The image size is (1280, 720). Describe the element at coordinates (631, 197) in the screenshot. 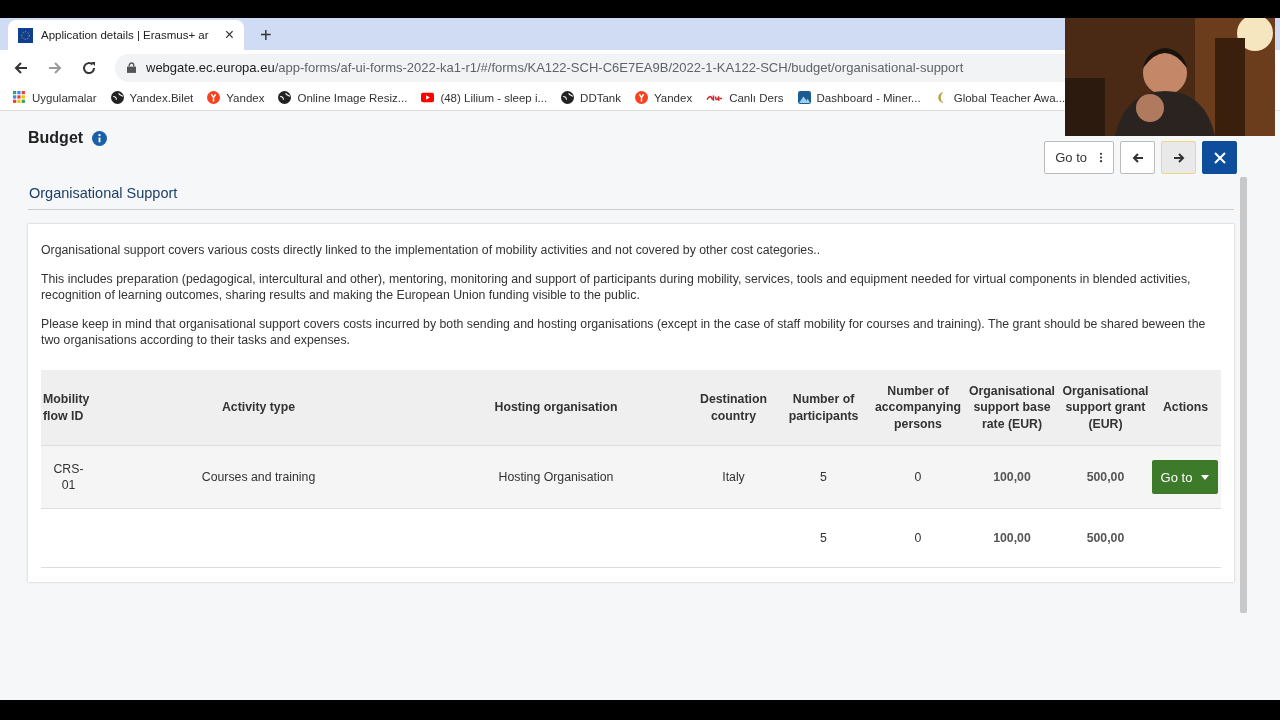

I see `section-title: Organisational Support` at that location.